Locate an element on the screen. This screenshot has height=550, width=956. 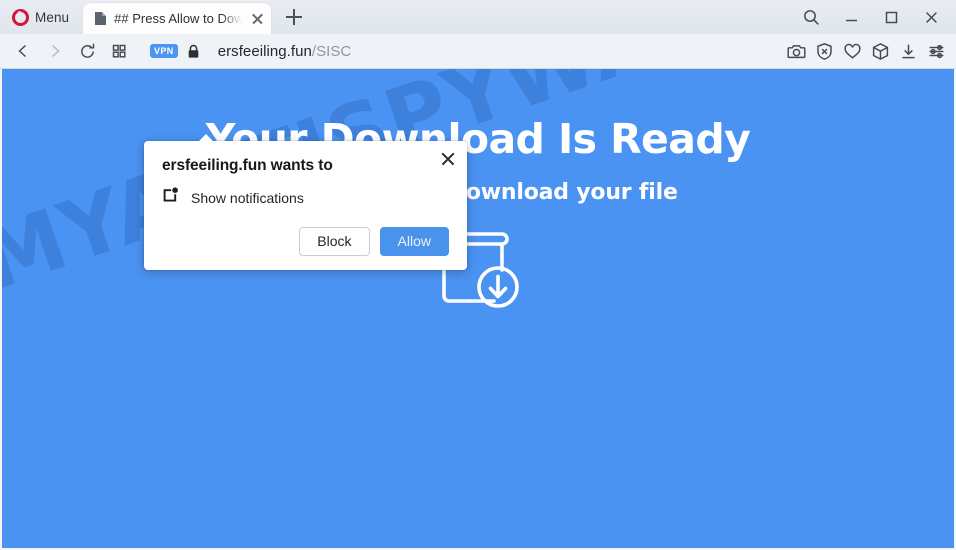
block-button: Block is located at coordinates (334, 241).